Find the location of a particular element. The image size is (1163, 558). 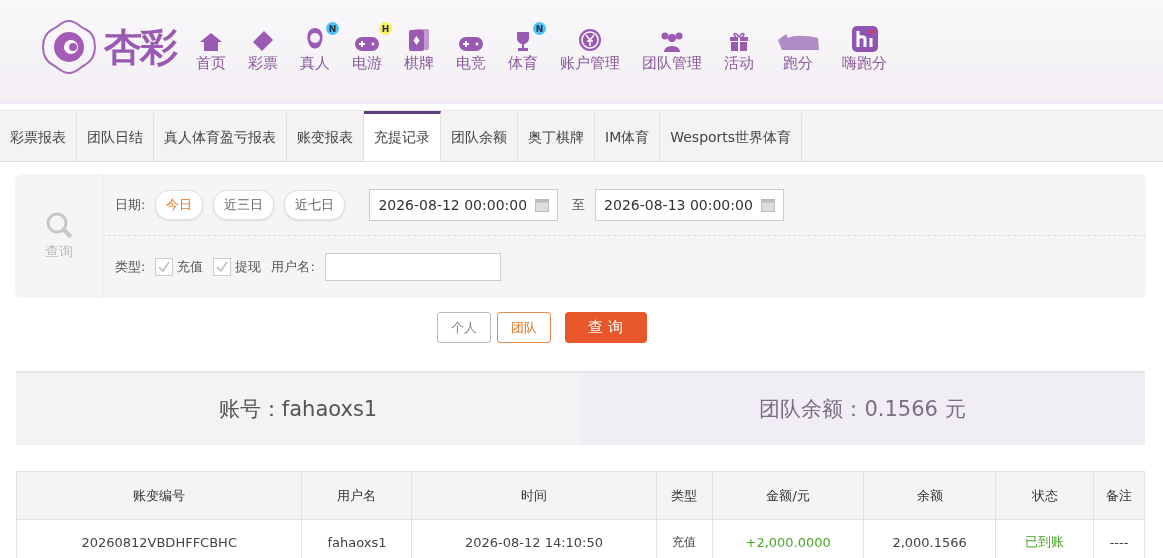

nav-item: 棋牌 is located at coordinates (419, 49).